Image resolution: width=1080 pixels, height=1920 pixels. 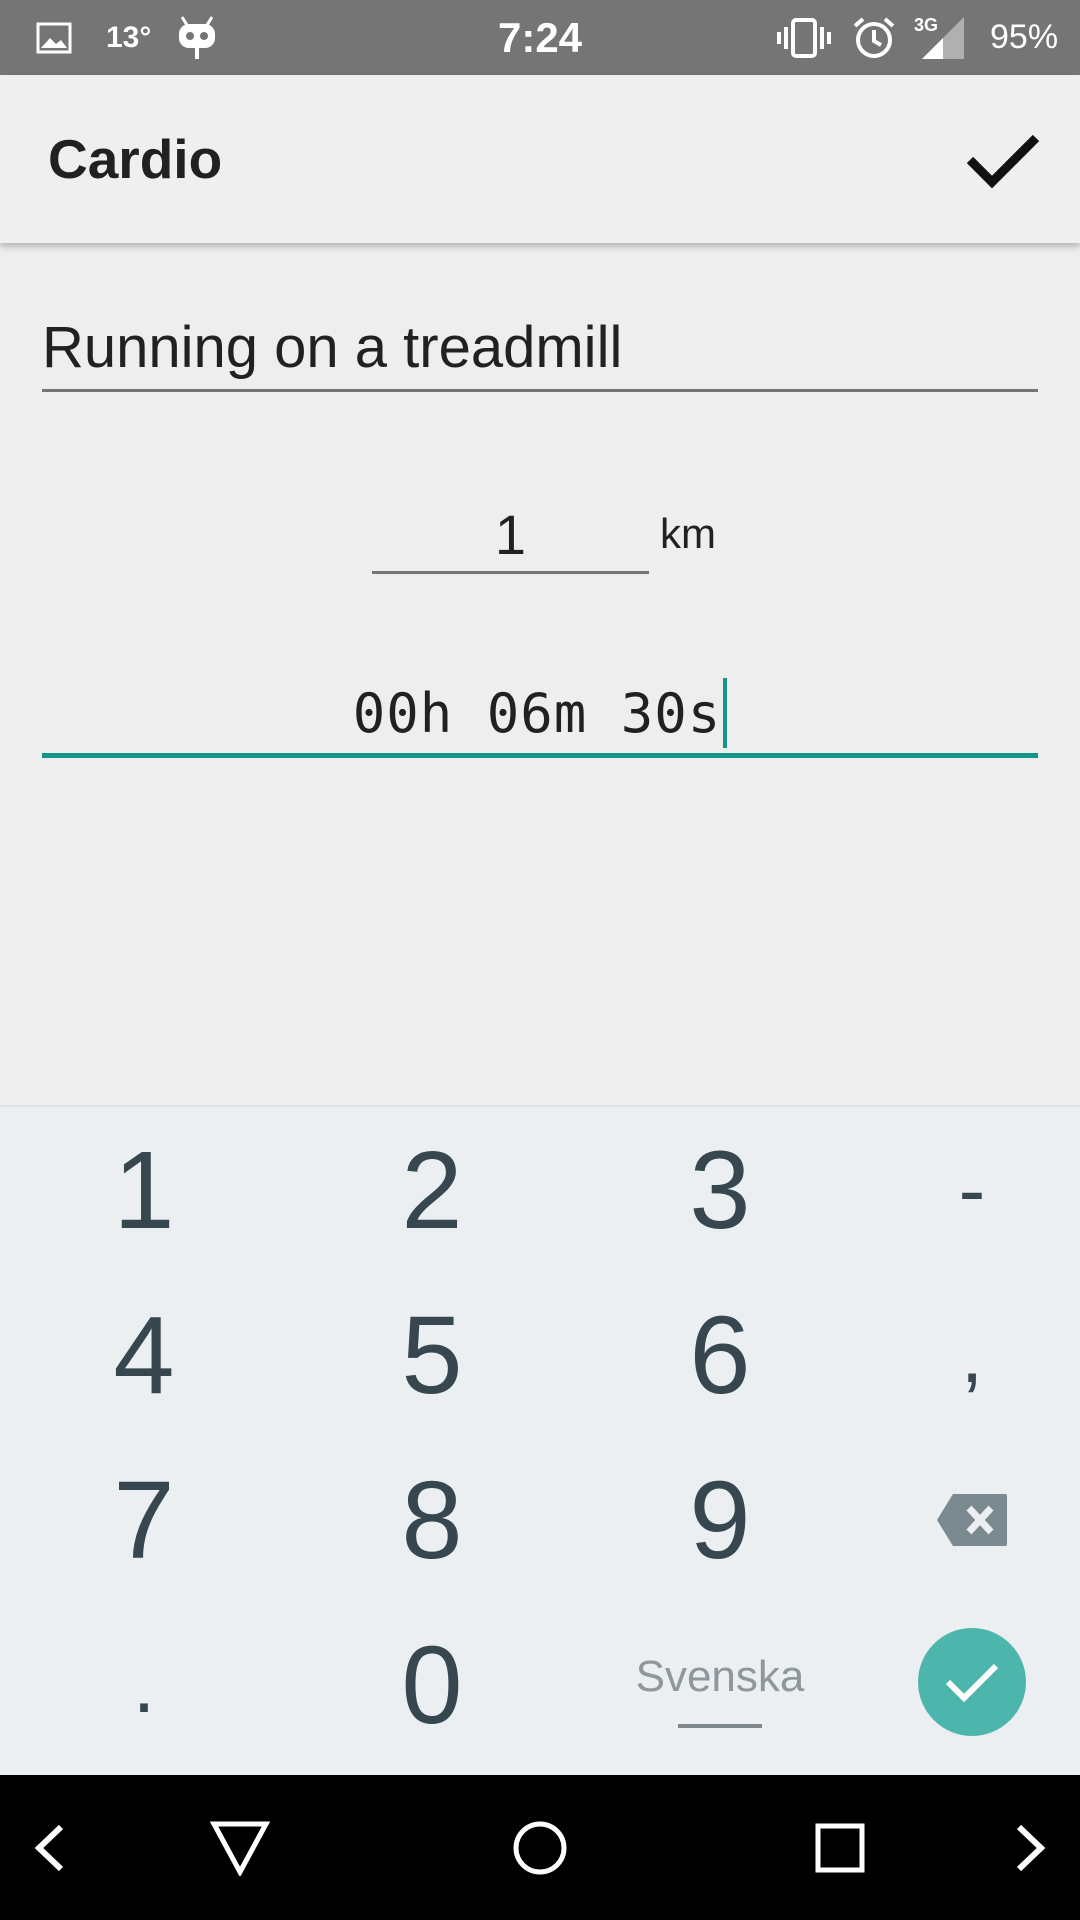 What do you see at coordinates (54, 37) in the screenshot?
I see `gallery-icon` at bounding box center [54, 37].